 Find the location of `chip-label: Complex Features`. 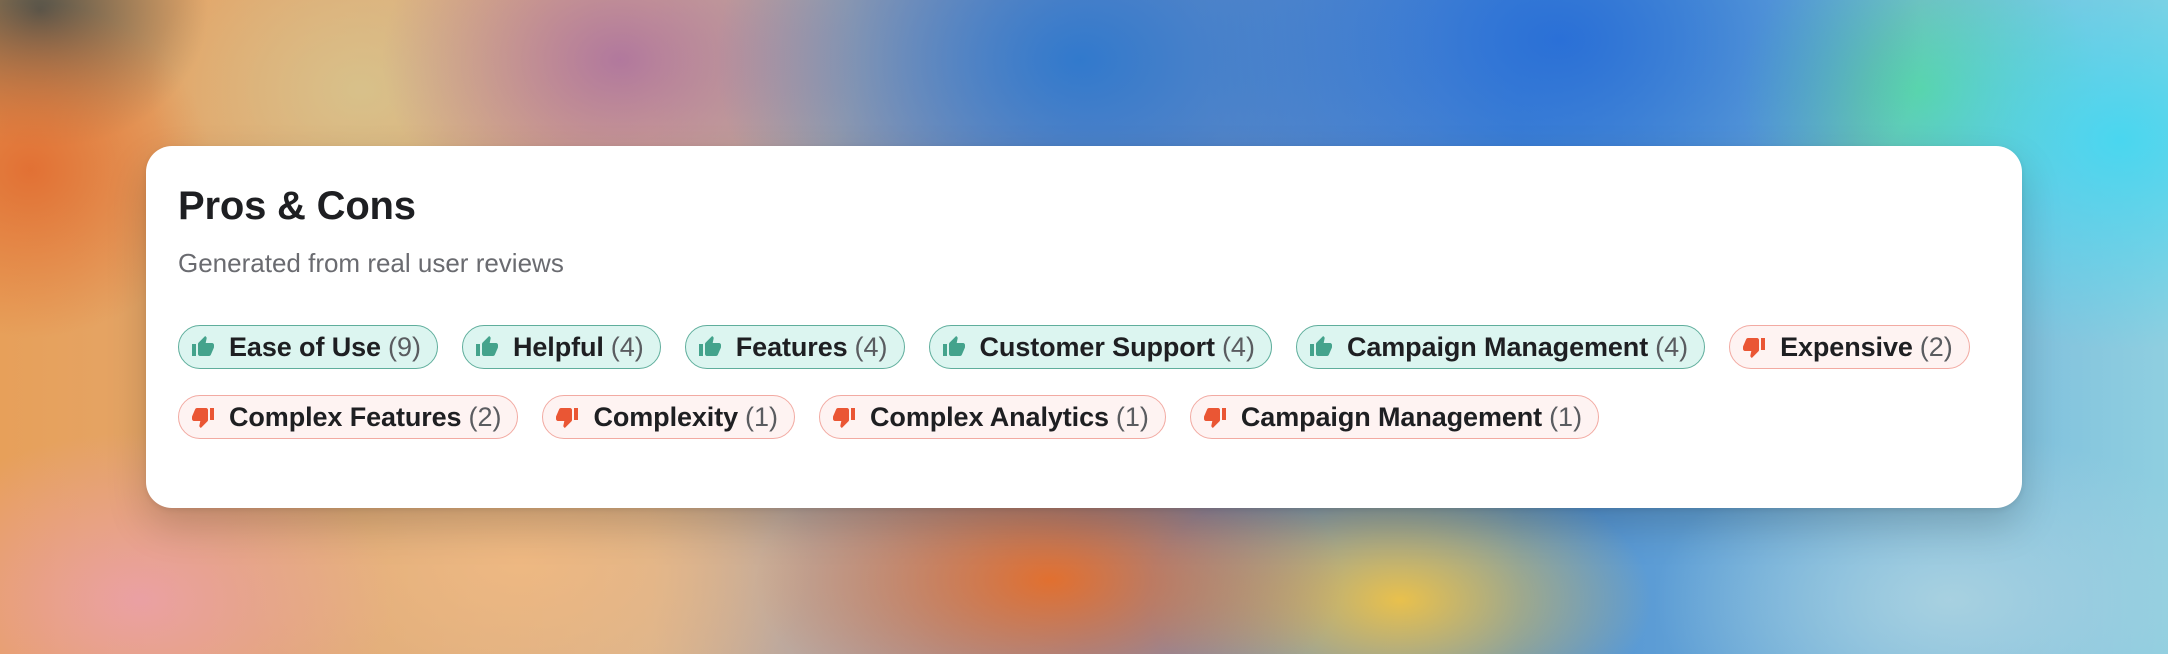

chip-label: Complex Features is located at coordinates (345, 416).